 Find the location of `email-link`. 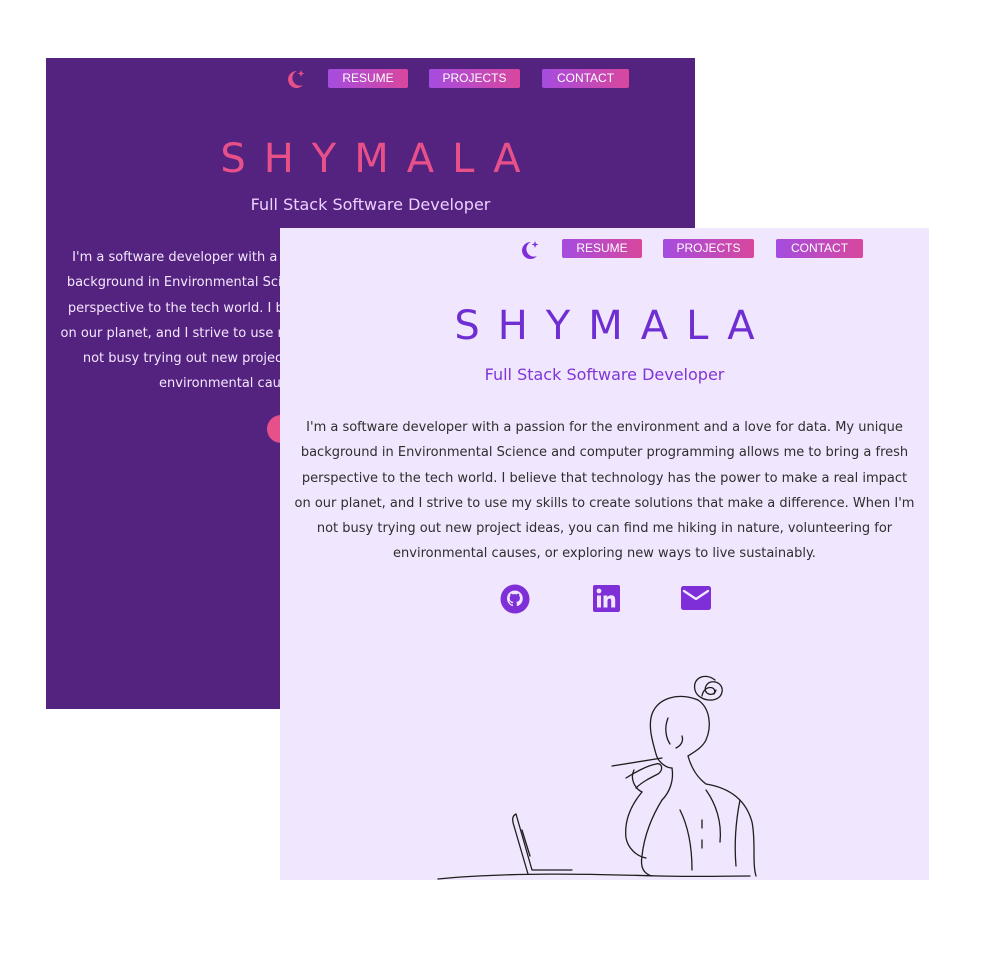

email-link is located at coordinates (696, 598).